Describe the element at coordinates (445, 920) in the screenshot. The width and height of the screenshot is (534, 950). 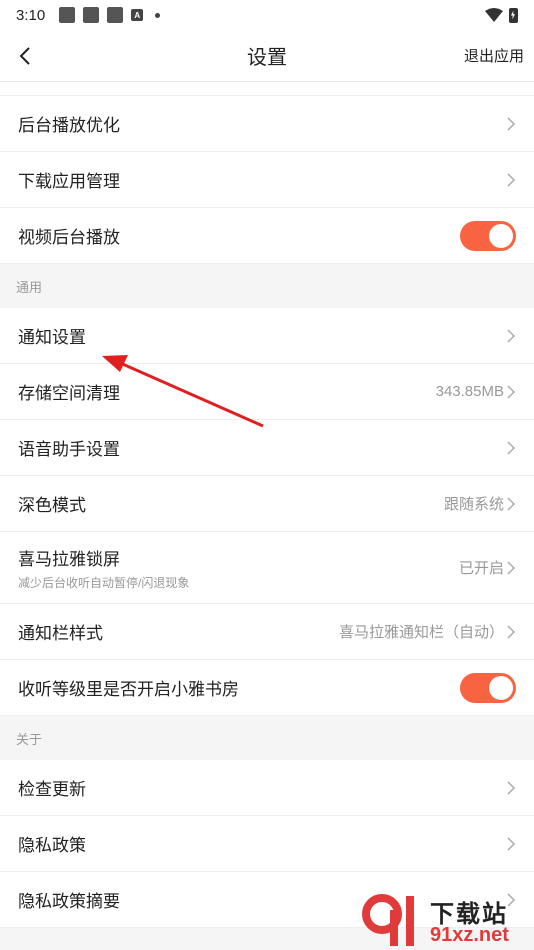
I see `watermark-logo: 下载站 91xz.net` at that location.